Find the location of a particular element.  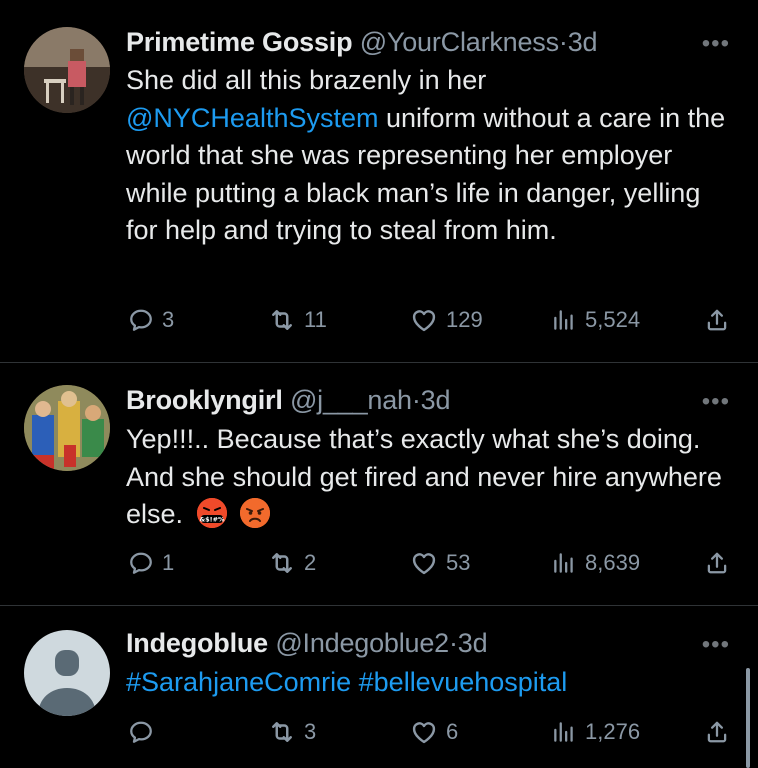

tweet-text: #SarahjaneComrie #bellevuehospital is located at coordinates (431, 683).